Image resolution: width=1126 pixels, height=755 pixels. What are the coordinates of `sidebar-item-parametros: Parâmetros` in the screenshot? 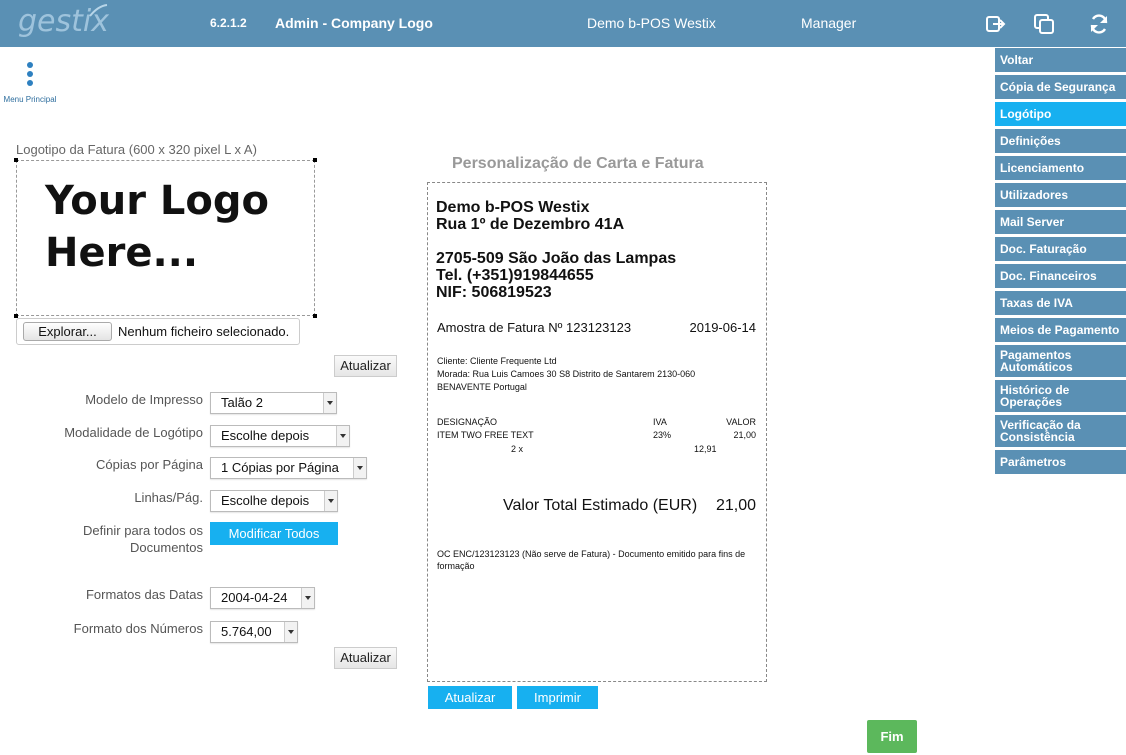 It's located at (1060, 462).